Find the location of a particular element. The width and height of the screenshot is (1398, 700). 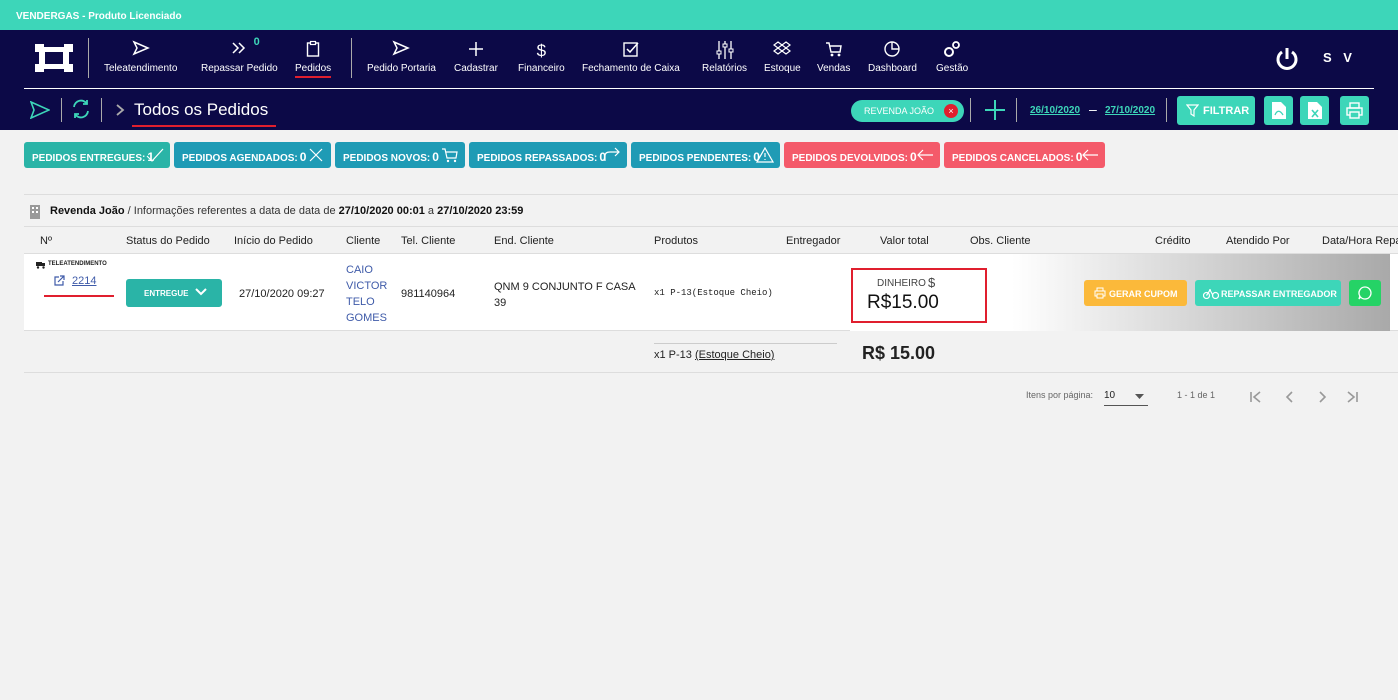

column-header: Crédito is located at coordinates (1172, 241).